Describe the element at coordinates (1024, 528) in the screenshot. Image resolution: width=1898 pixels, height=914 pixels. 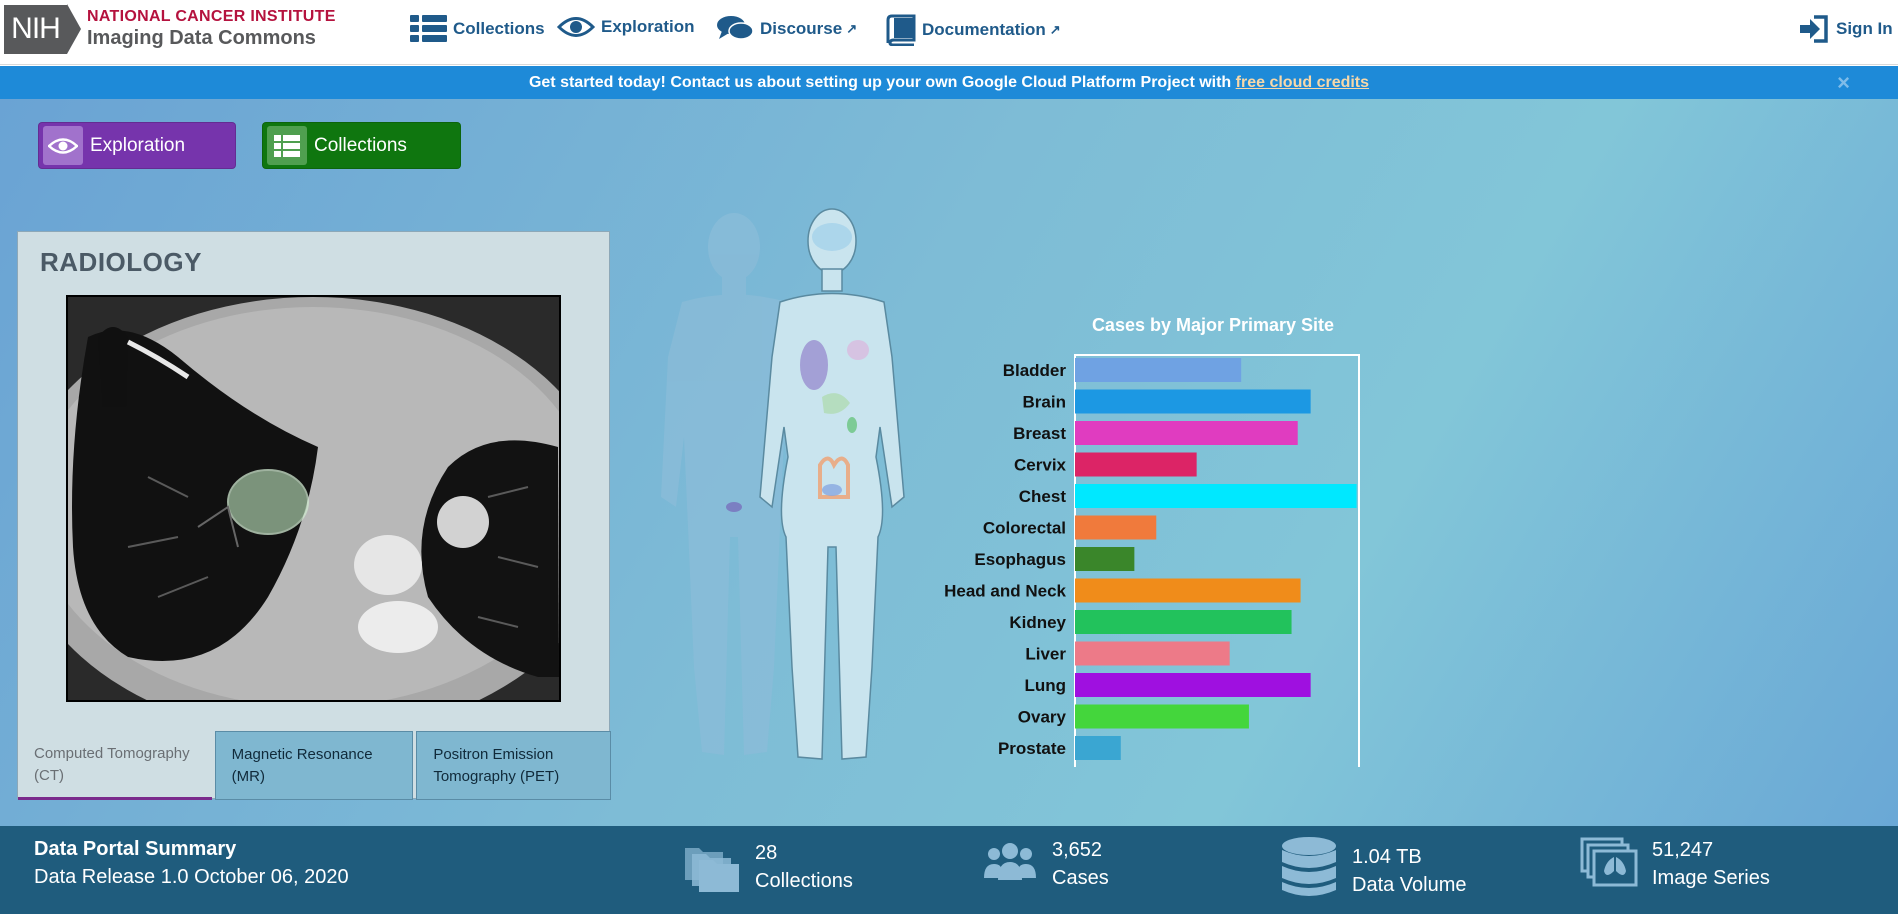
I see `y-tick-label: Colorectal` at that location.